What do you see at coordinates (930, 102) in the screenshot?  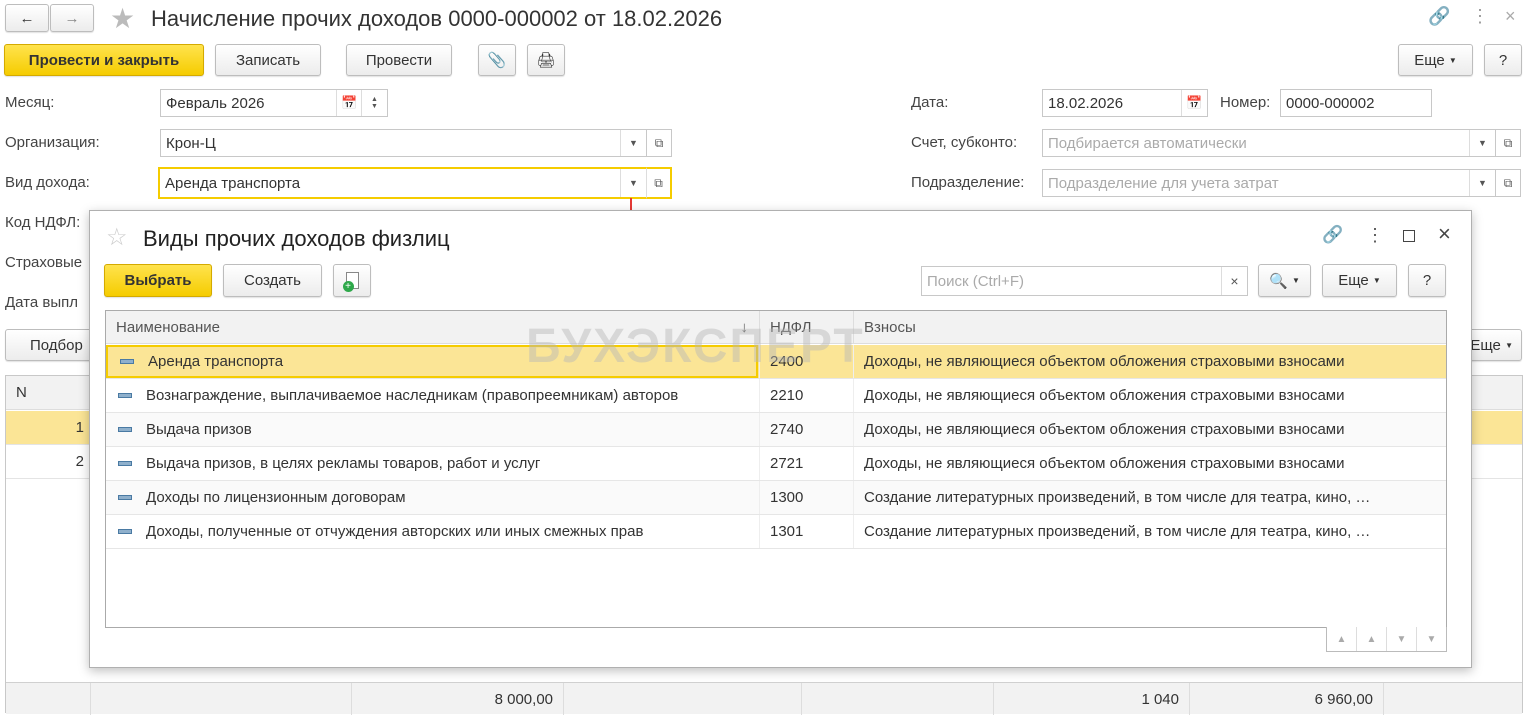 I see `date-label: Дата:` at bounding box center [930, 102].